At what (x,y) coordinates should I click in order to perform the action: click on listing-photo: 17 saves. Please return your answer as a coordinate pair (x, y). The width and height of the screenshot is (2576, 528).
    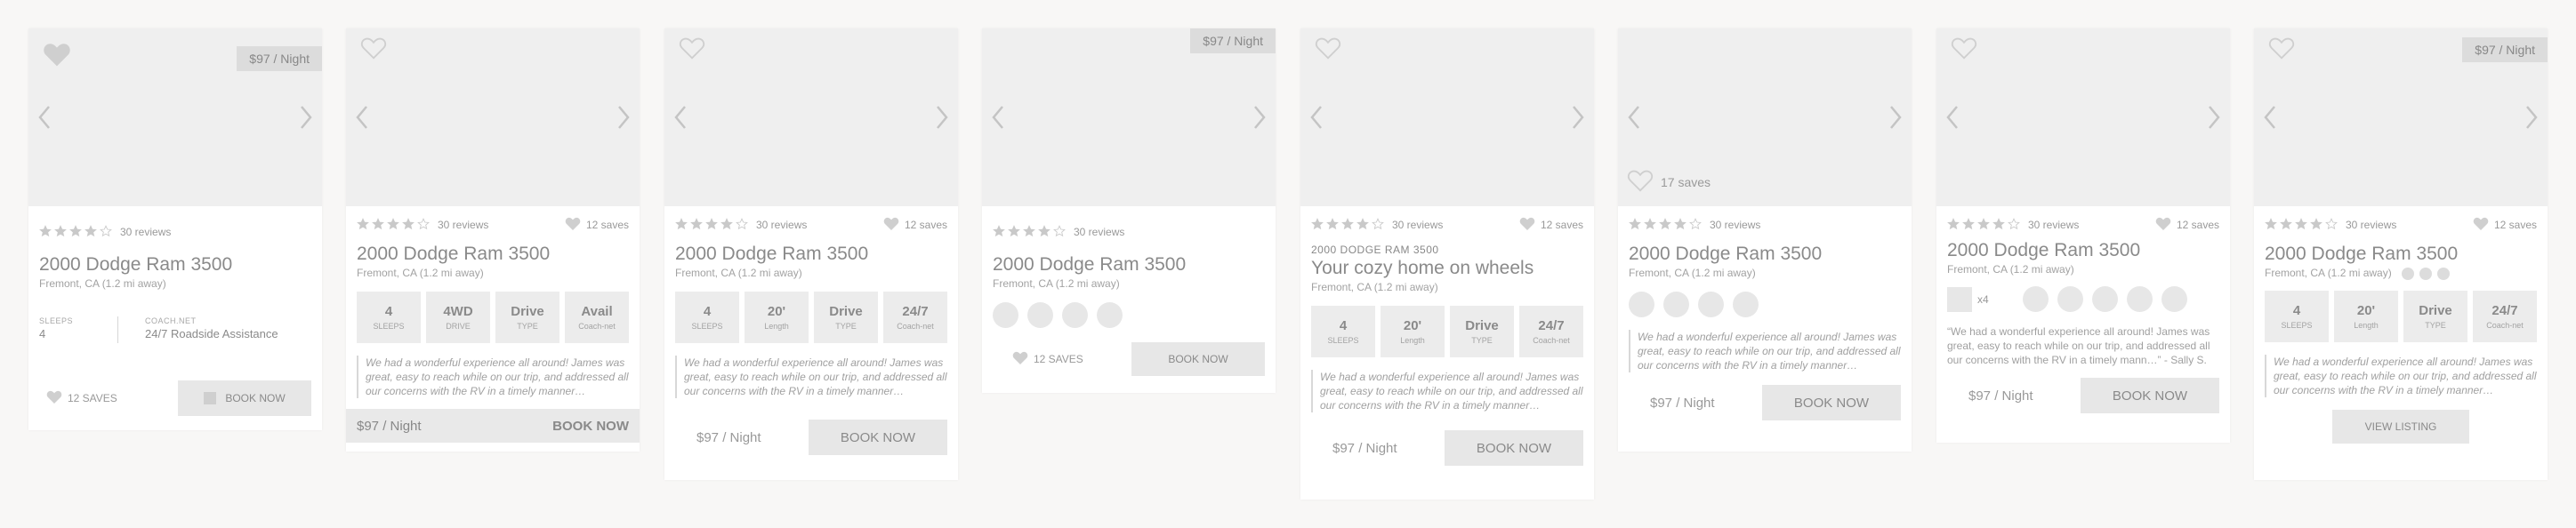
    Looking at the image, I should click on (1765, 117).